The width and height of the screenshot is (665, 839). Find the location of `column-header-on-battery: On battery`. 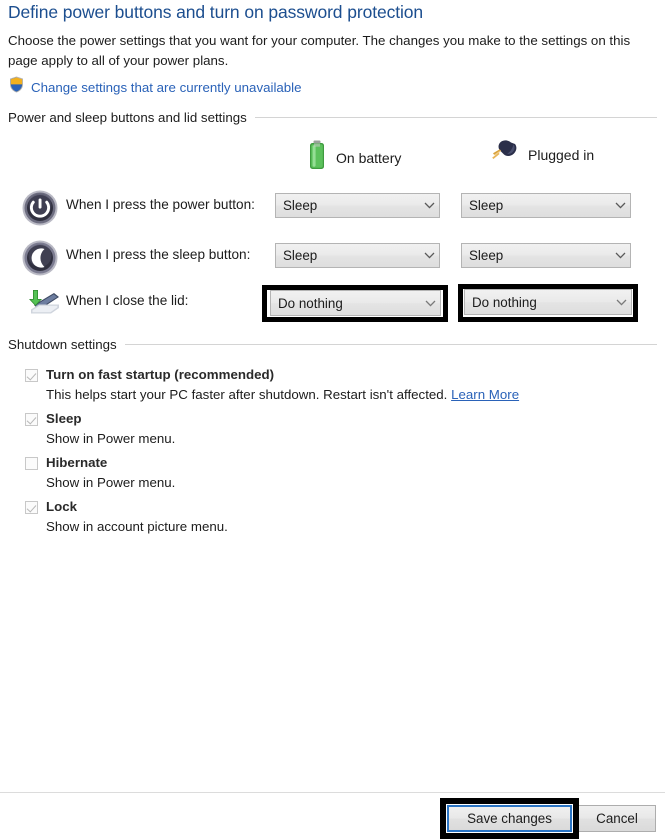

column-header-on-battery: On battery is located at coordinates (354, 157).